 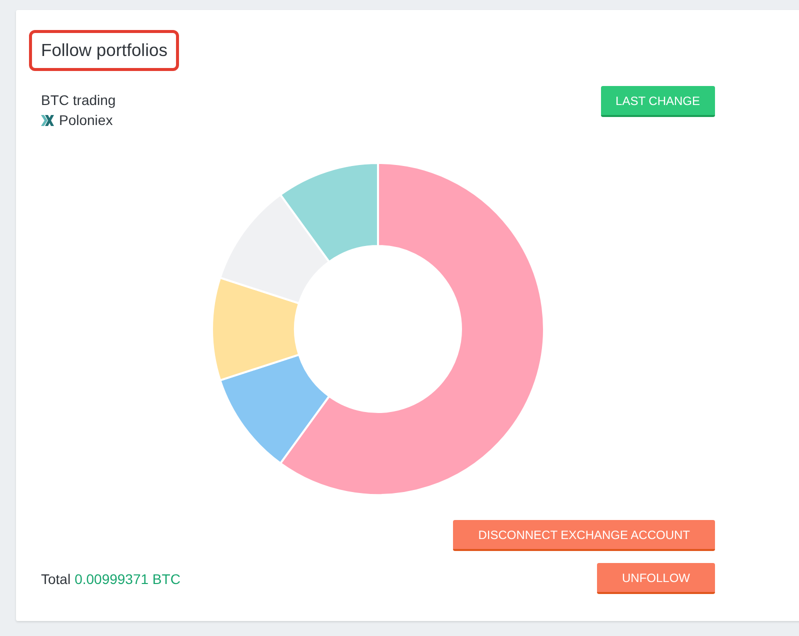 What do you see at coordinates (86, 120) in the screenshot?
I see `exchange-name: Poloniex` at bounding box center [86, 120].